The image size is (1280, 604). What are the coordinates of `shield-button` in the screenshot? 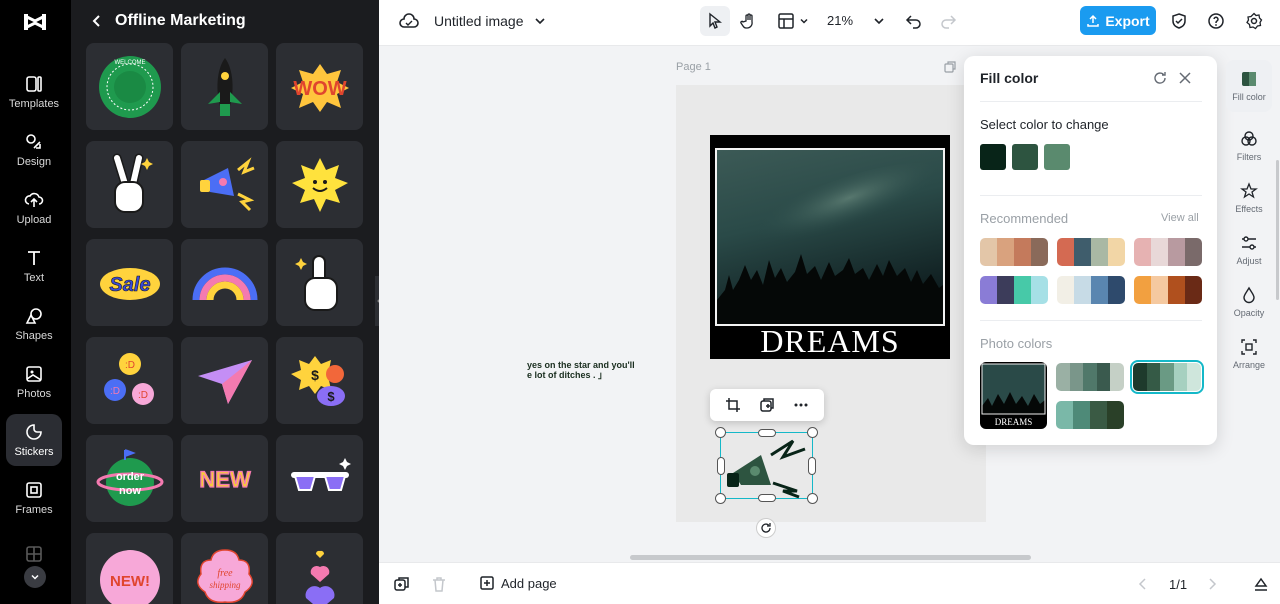 It's located at (1179, 21).